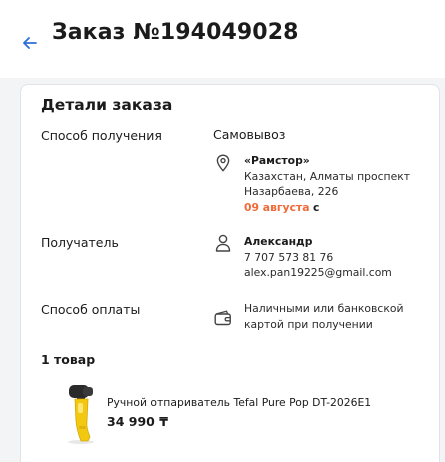  I want to click on pickup-date: 09 августа с, so click(336, 208).